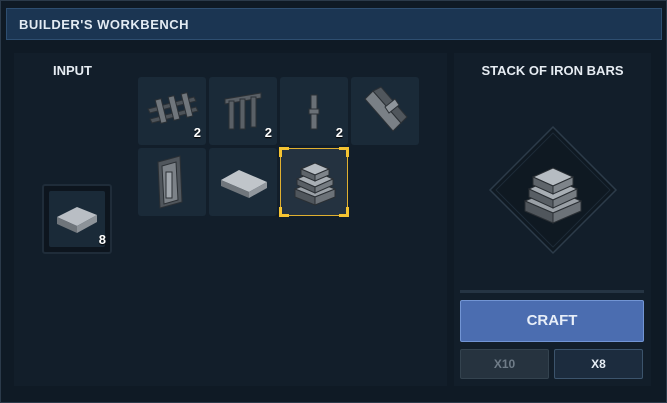 Image resolution: width=667 pixels, height=403 pixels. Describe the element at coordinates (334, 24) in the screenshot. I see `title-bar: BUILDER'S WORKBENCH` at that location.